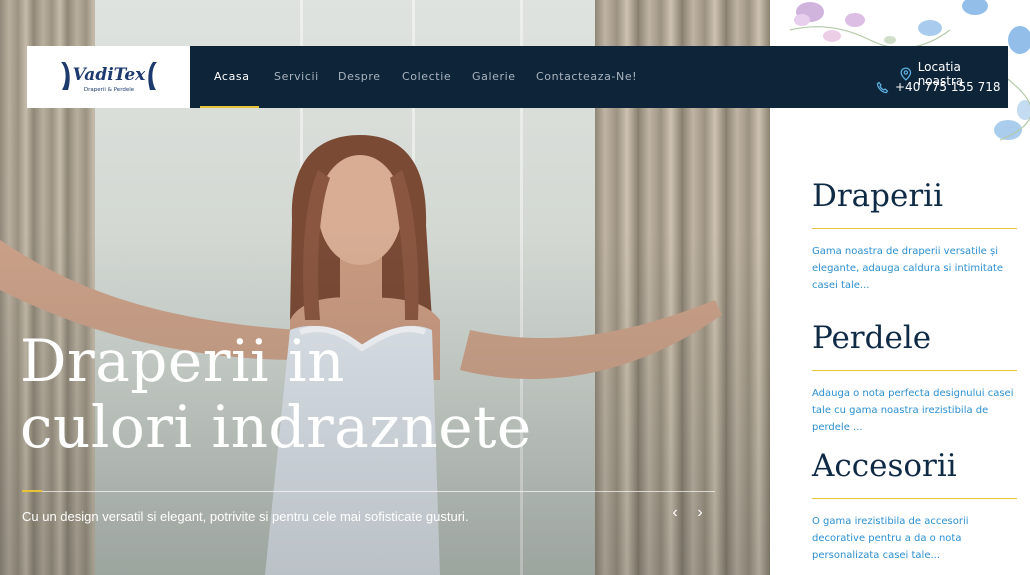 Image resolution: width=1030 pixels, height=575 pixels. Describe the element at coordinates (296, 76) in the screenshot. I see `nav-item-servicii: Servicii` at that location.